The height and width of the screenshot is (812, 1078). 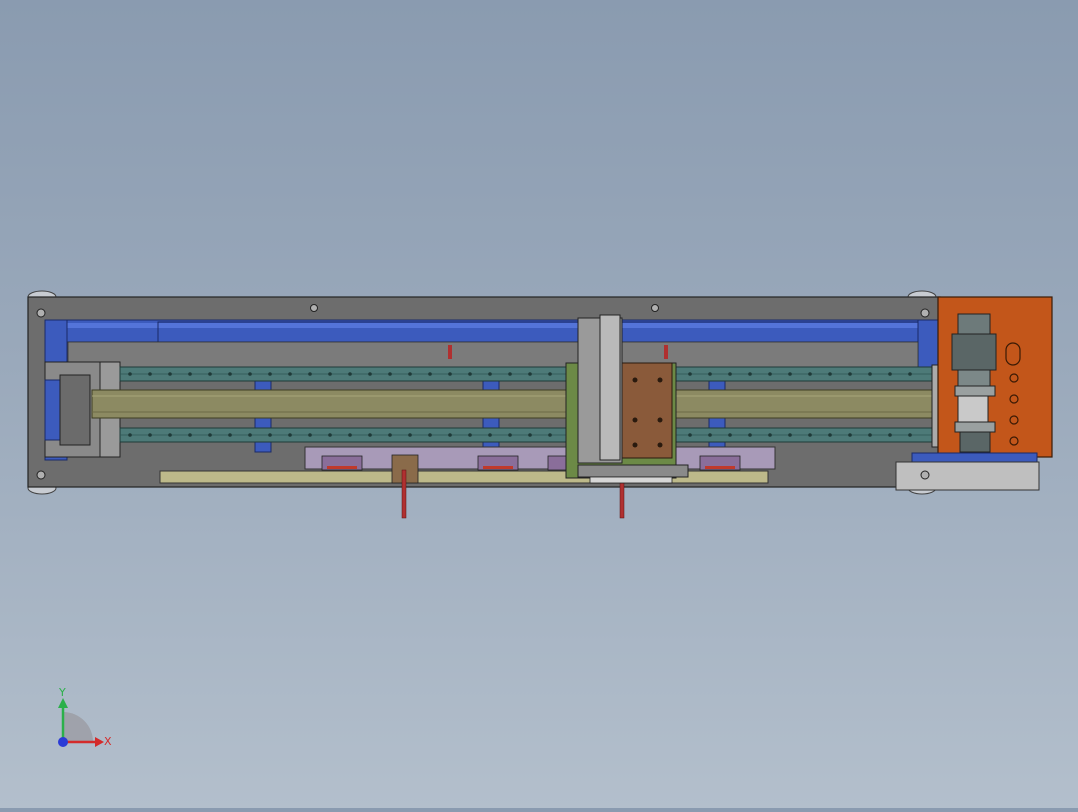 What do you see at coordinates (493, 356) in the screenshot?
I see `inner-panel` at bounding box center [493, 356].